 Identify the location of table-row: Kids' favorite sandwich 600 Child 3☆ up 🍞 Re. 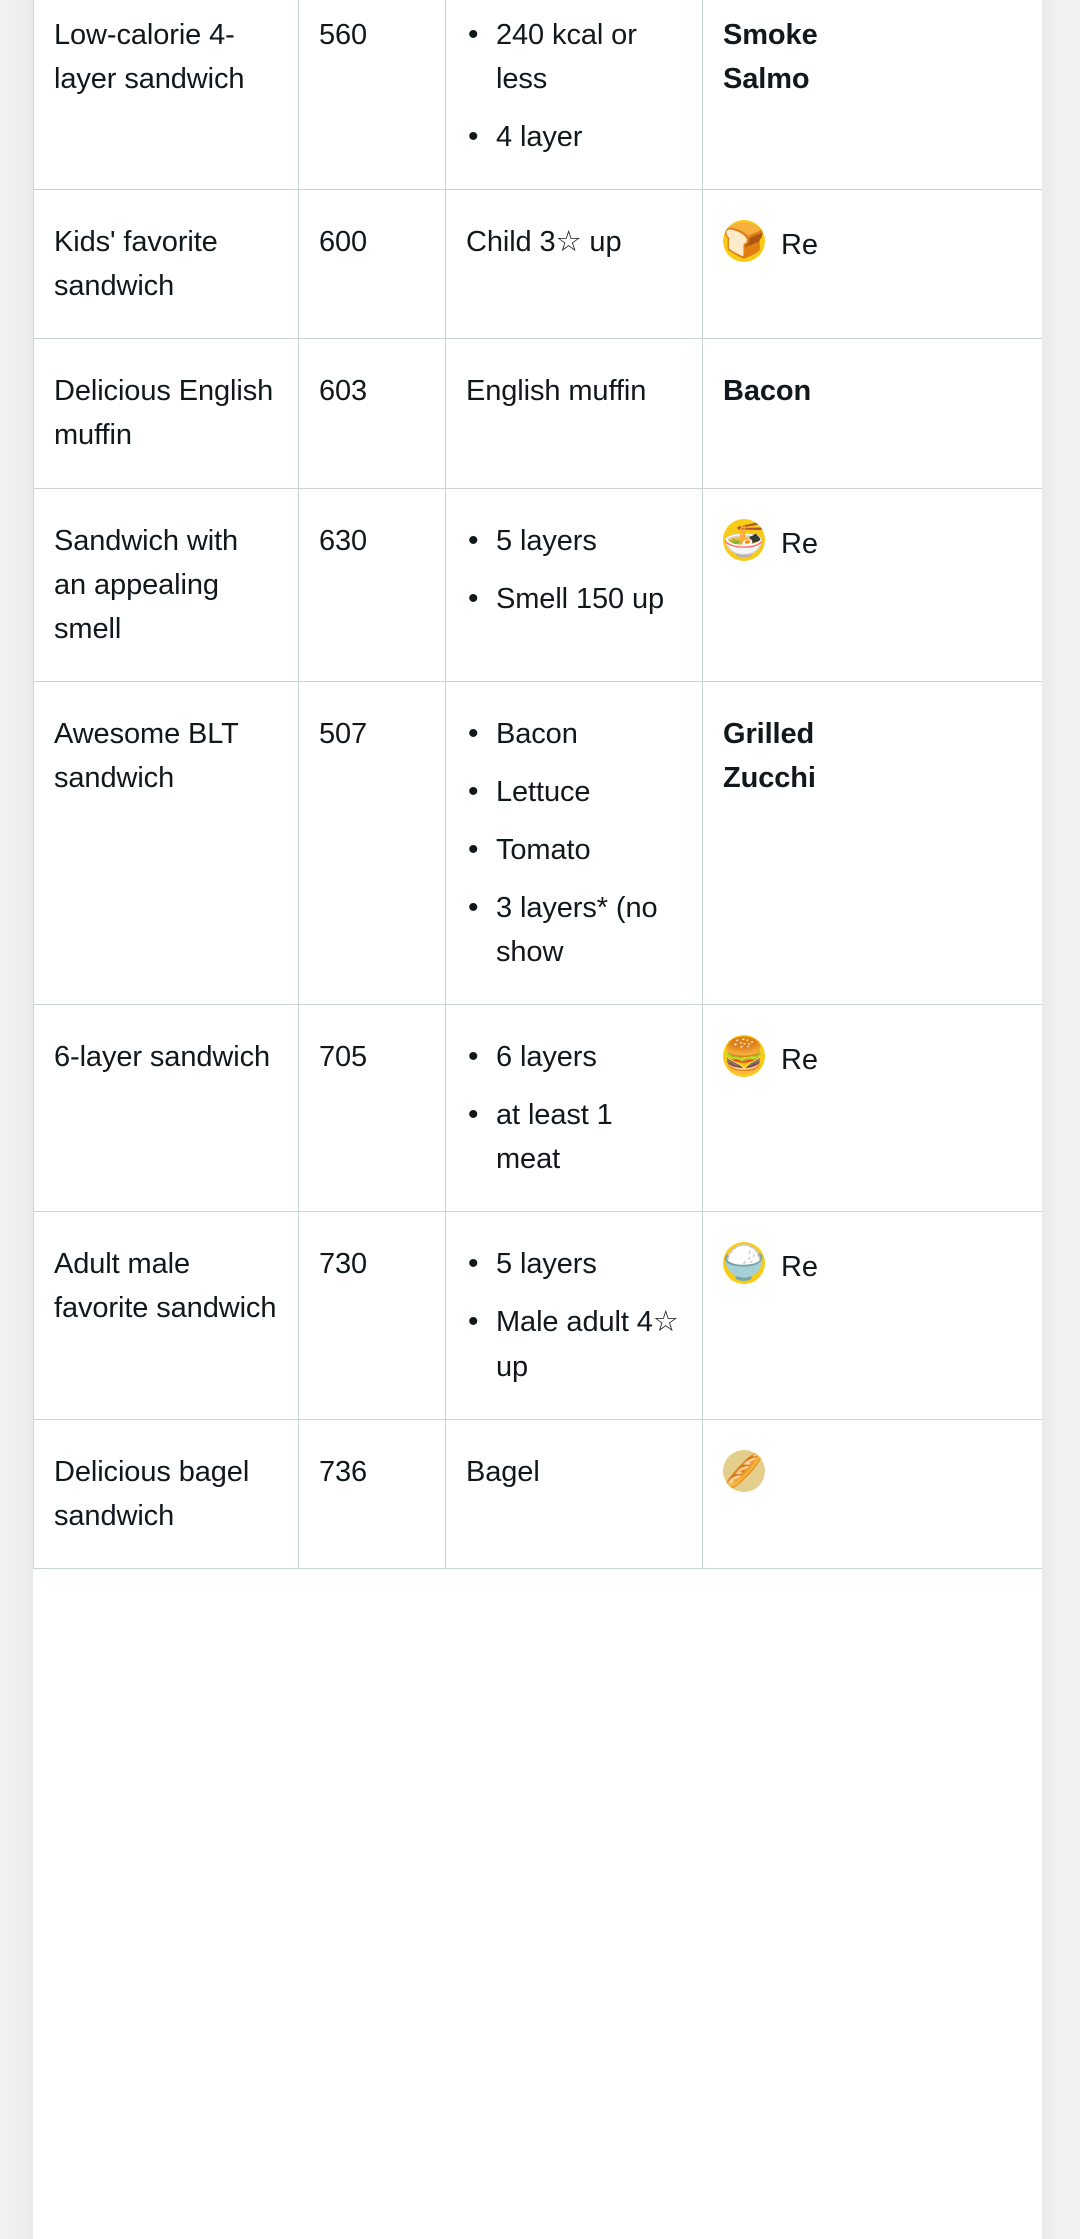
(537, 264).